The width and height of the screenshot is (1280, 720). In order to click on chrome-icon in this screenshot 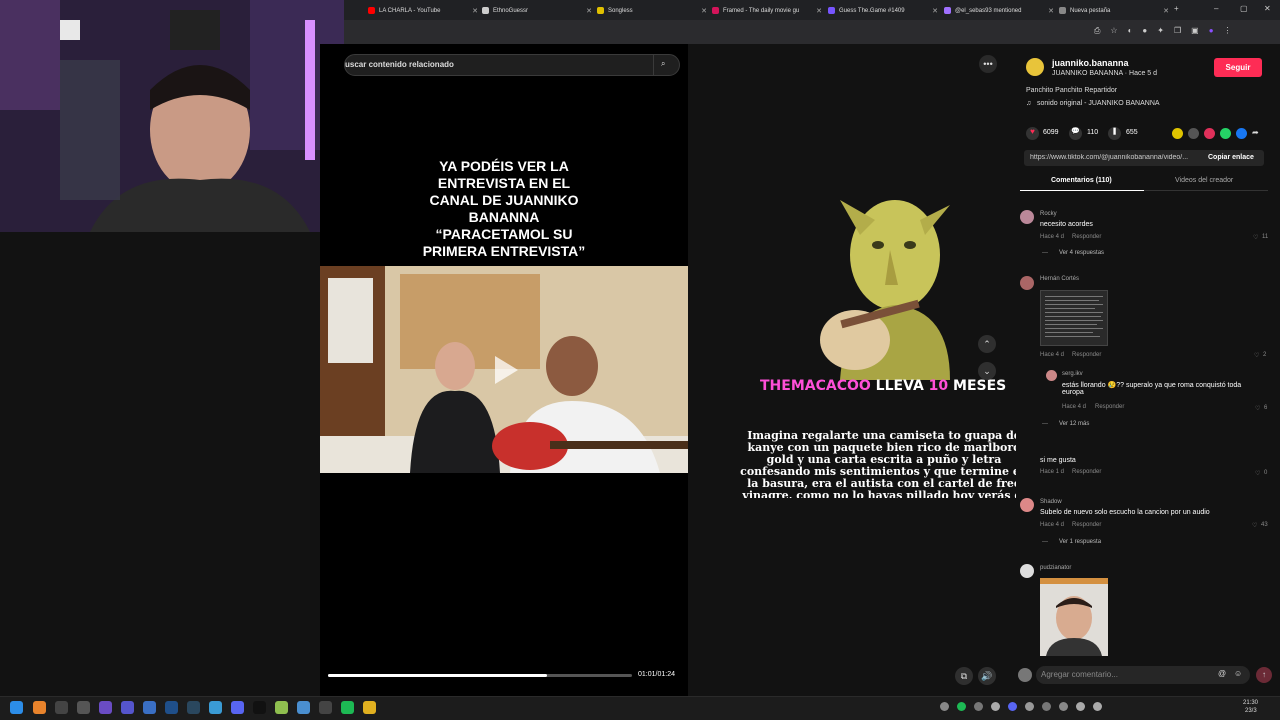, I will do `click(369, 707)`.